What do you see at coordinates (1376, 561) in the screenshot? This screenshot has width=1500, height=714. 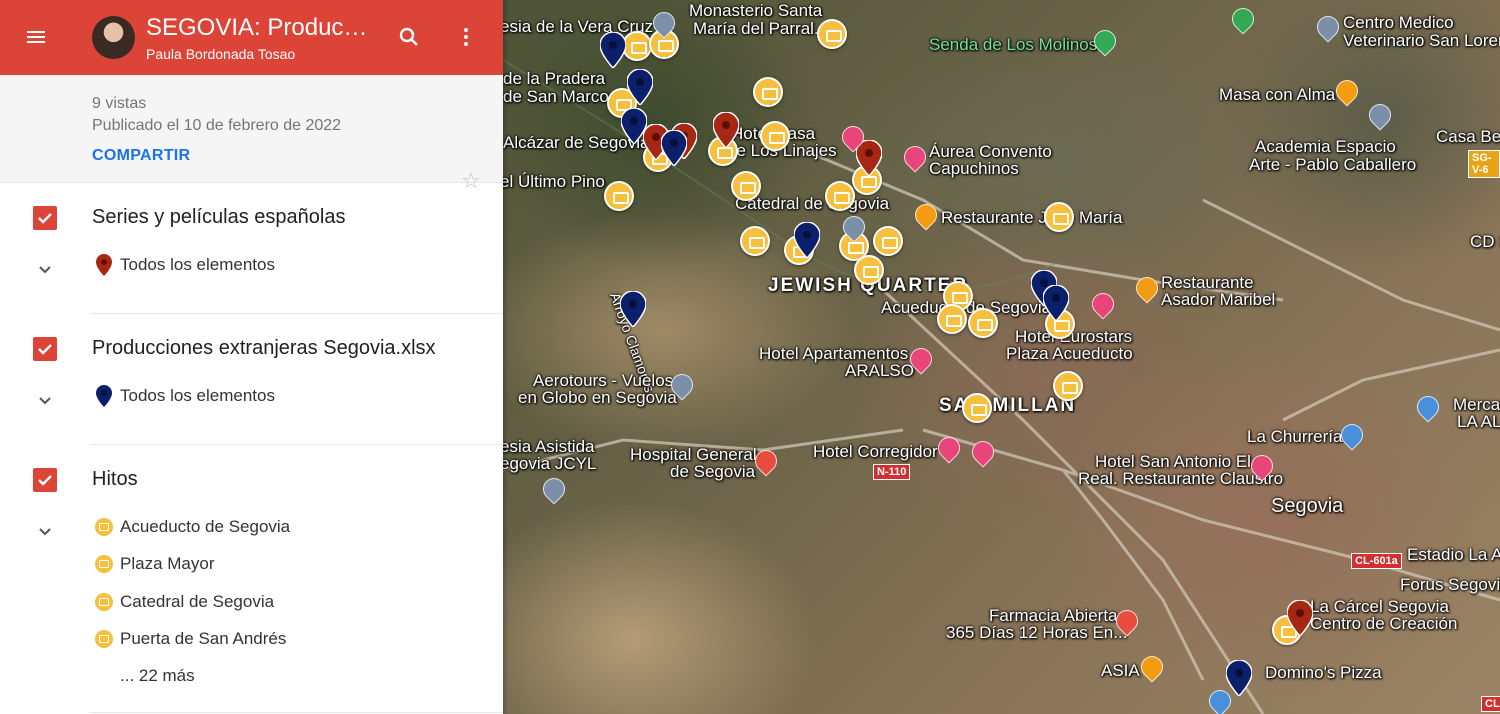 I see `road-shield: CL-601a` at bounding box center [1376, 561].